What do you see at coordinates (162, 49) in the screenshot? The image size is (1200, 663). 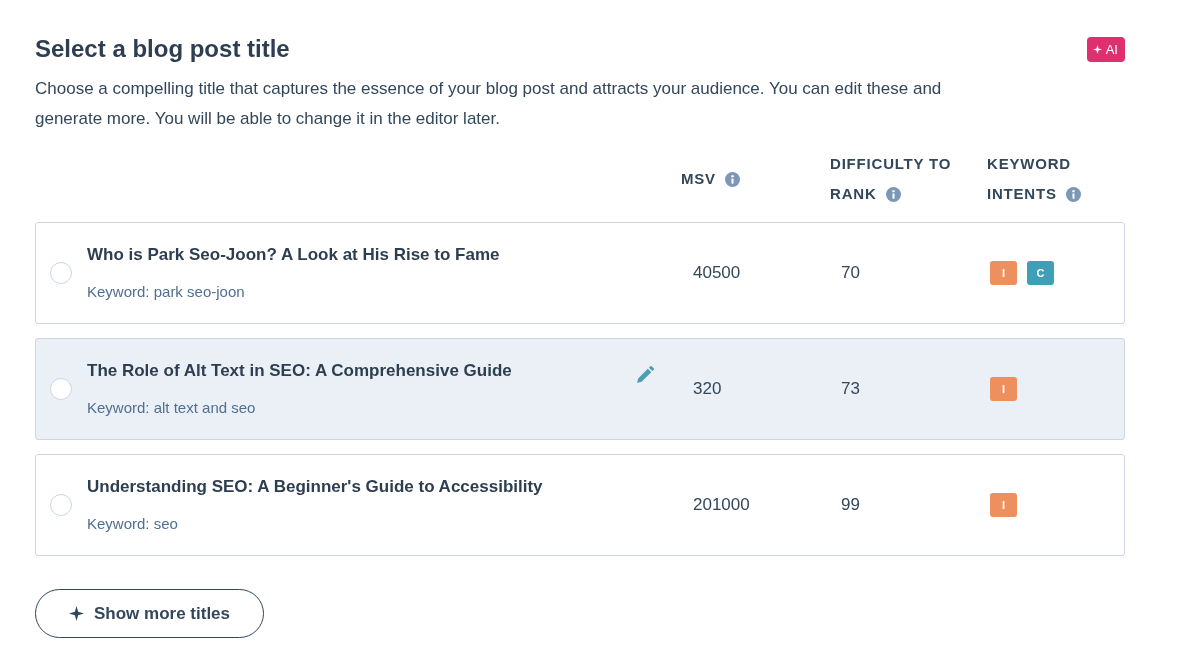 I see `page-title: Select a blog post title` at bounding box center [162, 49].